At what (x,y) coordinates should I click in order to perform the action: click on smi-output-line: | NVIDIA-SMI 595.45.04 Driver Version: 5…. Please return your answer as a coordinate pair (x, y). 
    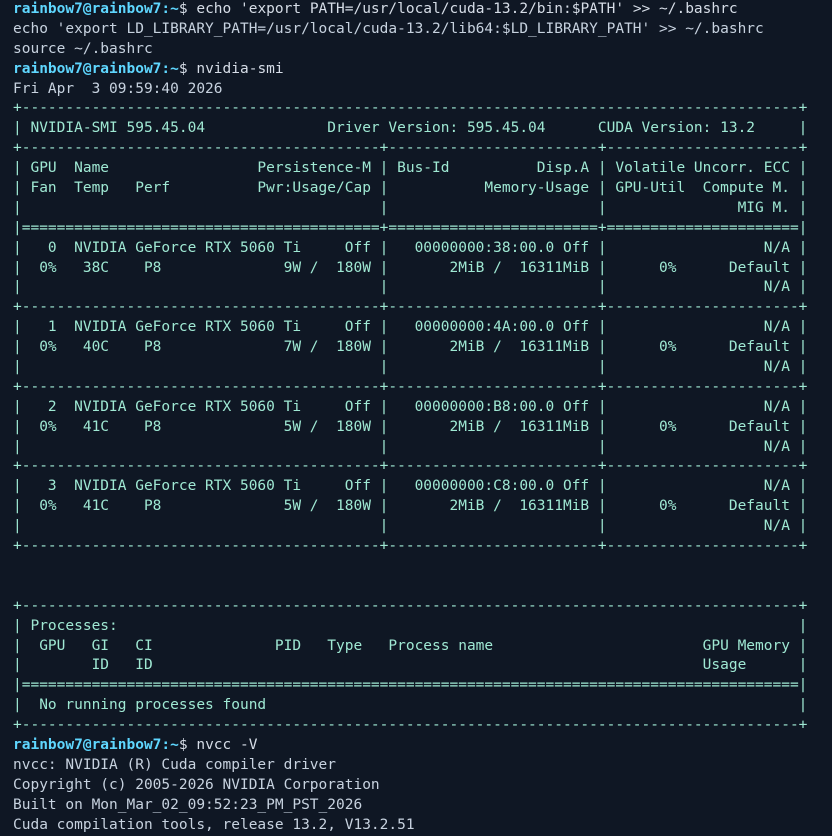
    Looking at the image, I should click on (410, 128).